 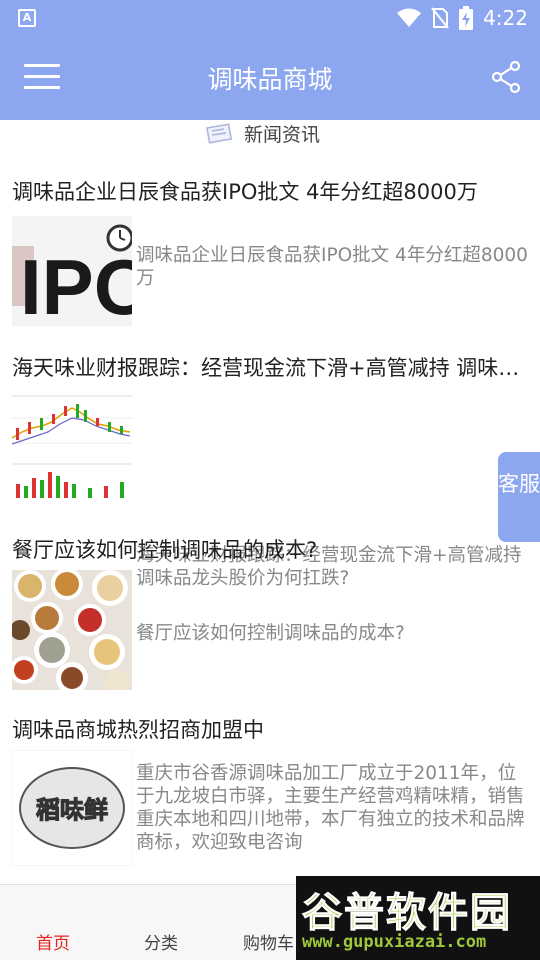 I want to click on newspaper-icon, so click(x=219, y=133).